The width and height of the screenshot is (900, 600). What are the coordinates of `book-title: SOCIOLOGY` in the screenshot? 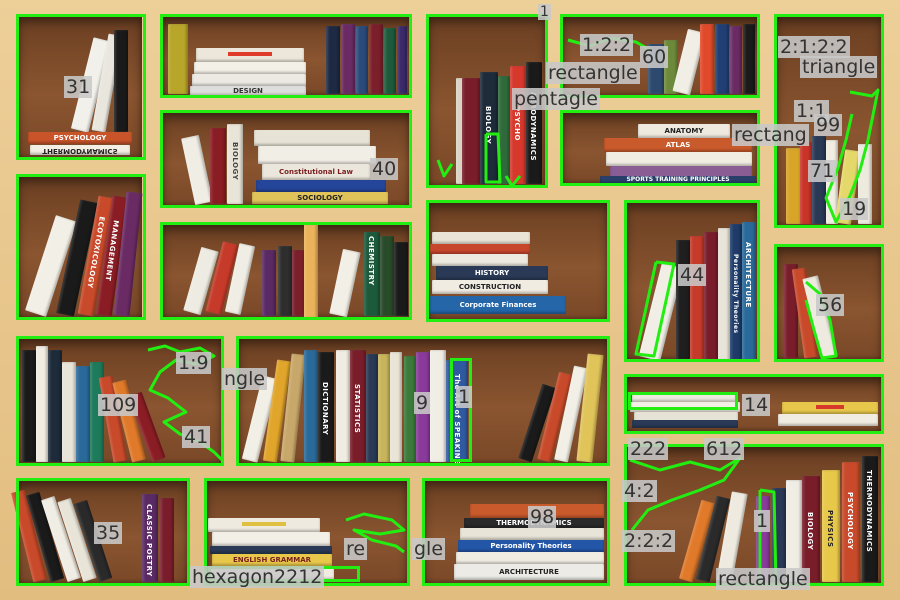 It's located at (320, 198).